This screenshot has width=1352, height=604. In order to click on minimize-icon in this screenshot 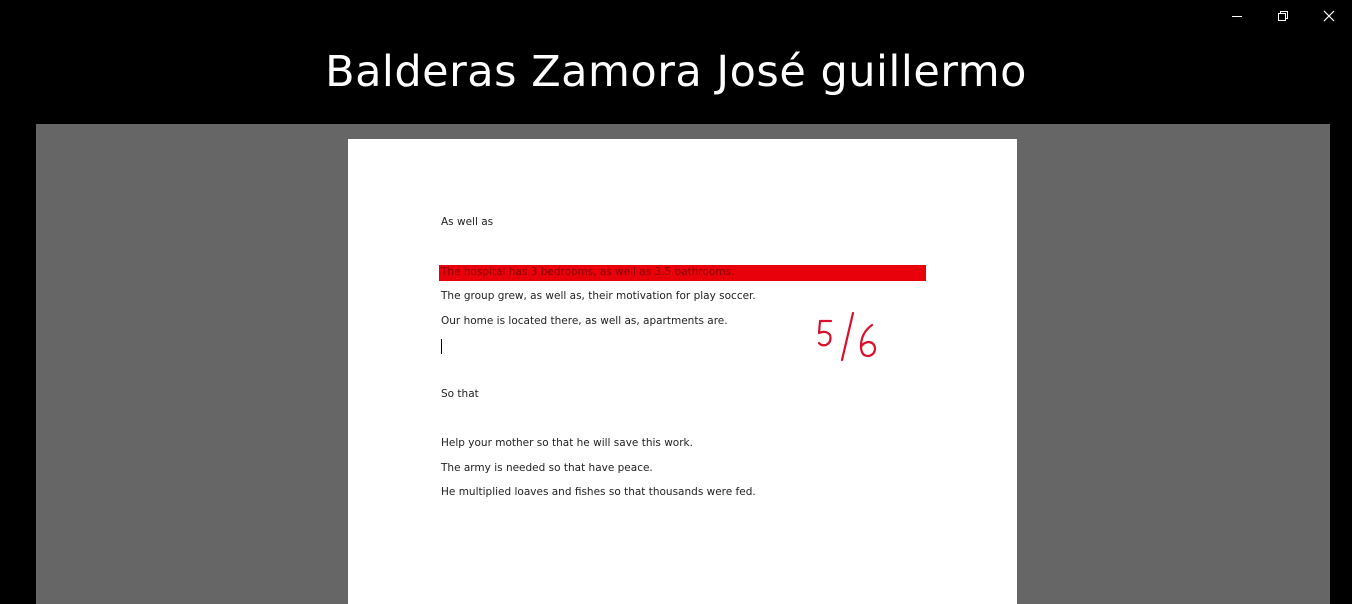, I will do `click(1237, 16)`.